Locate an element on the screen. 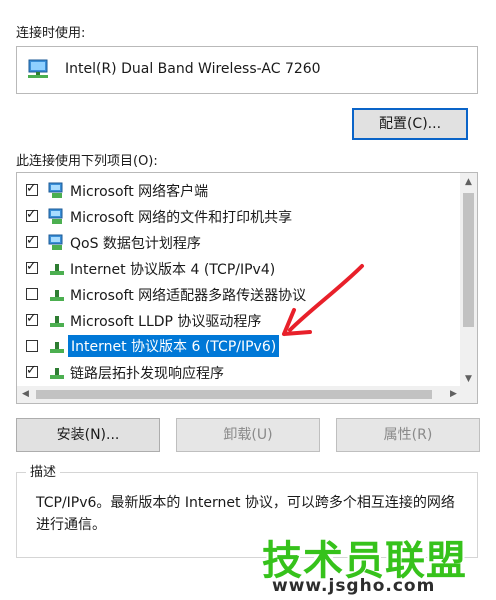  description-title: 描述 is located at coordinates (43, 470).